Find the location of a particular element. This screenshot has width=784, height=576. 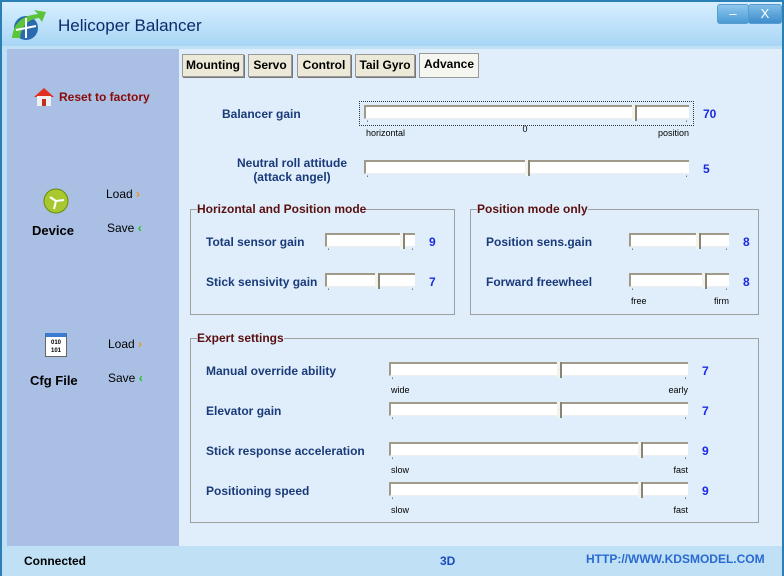

slider-label: Elevator gain is located at coordinates (244, 411).